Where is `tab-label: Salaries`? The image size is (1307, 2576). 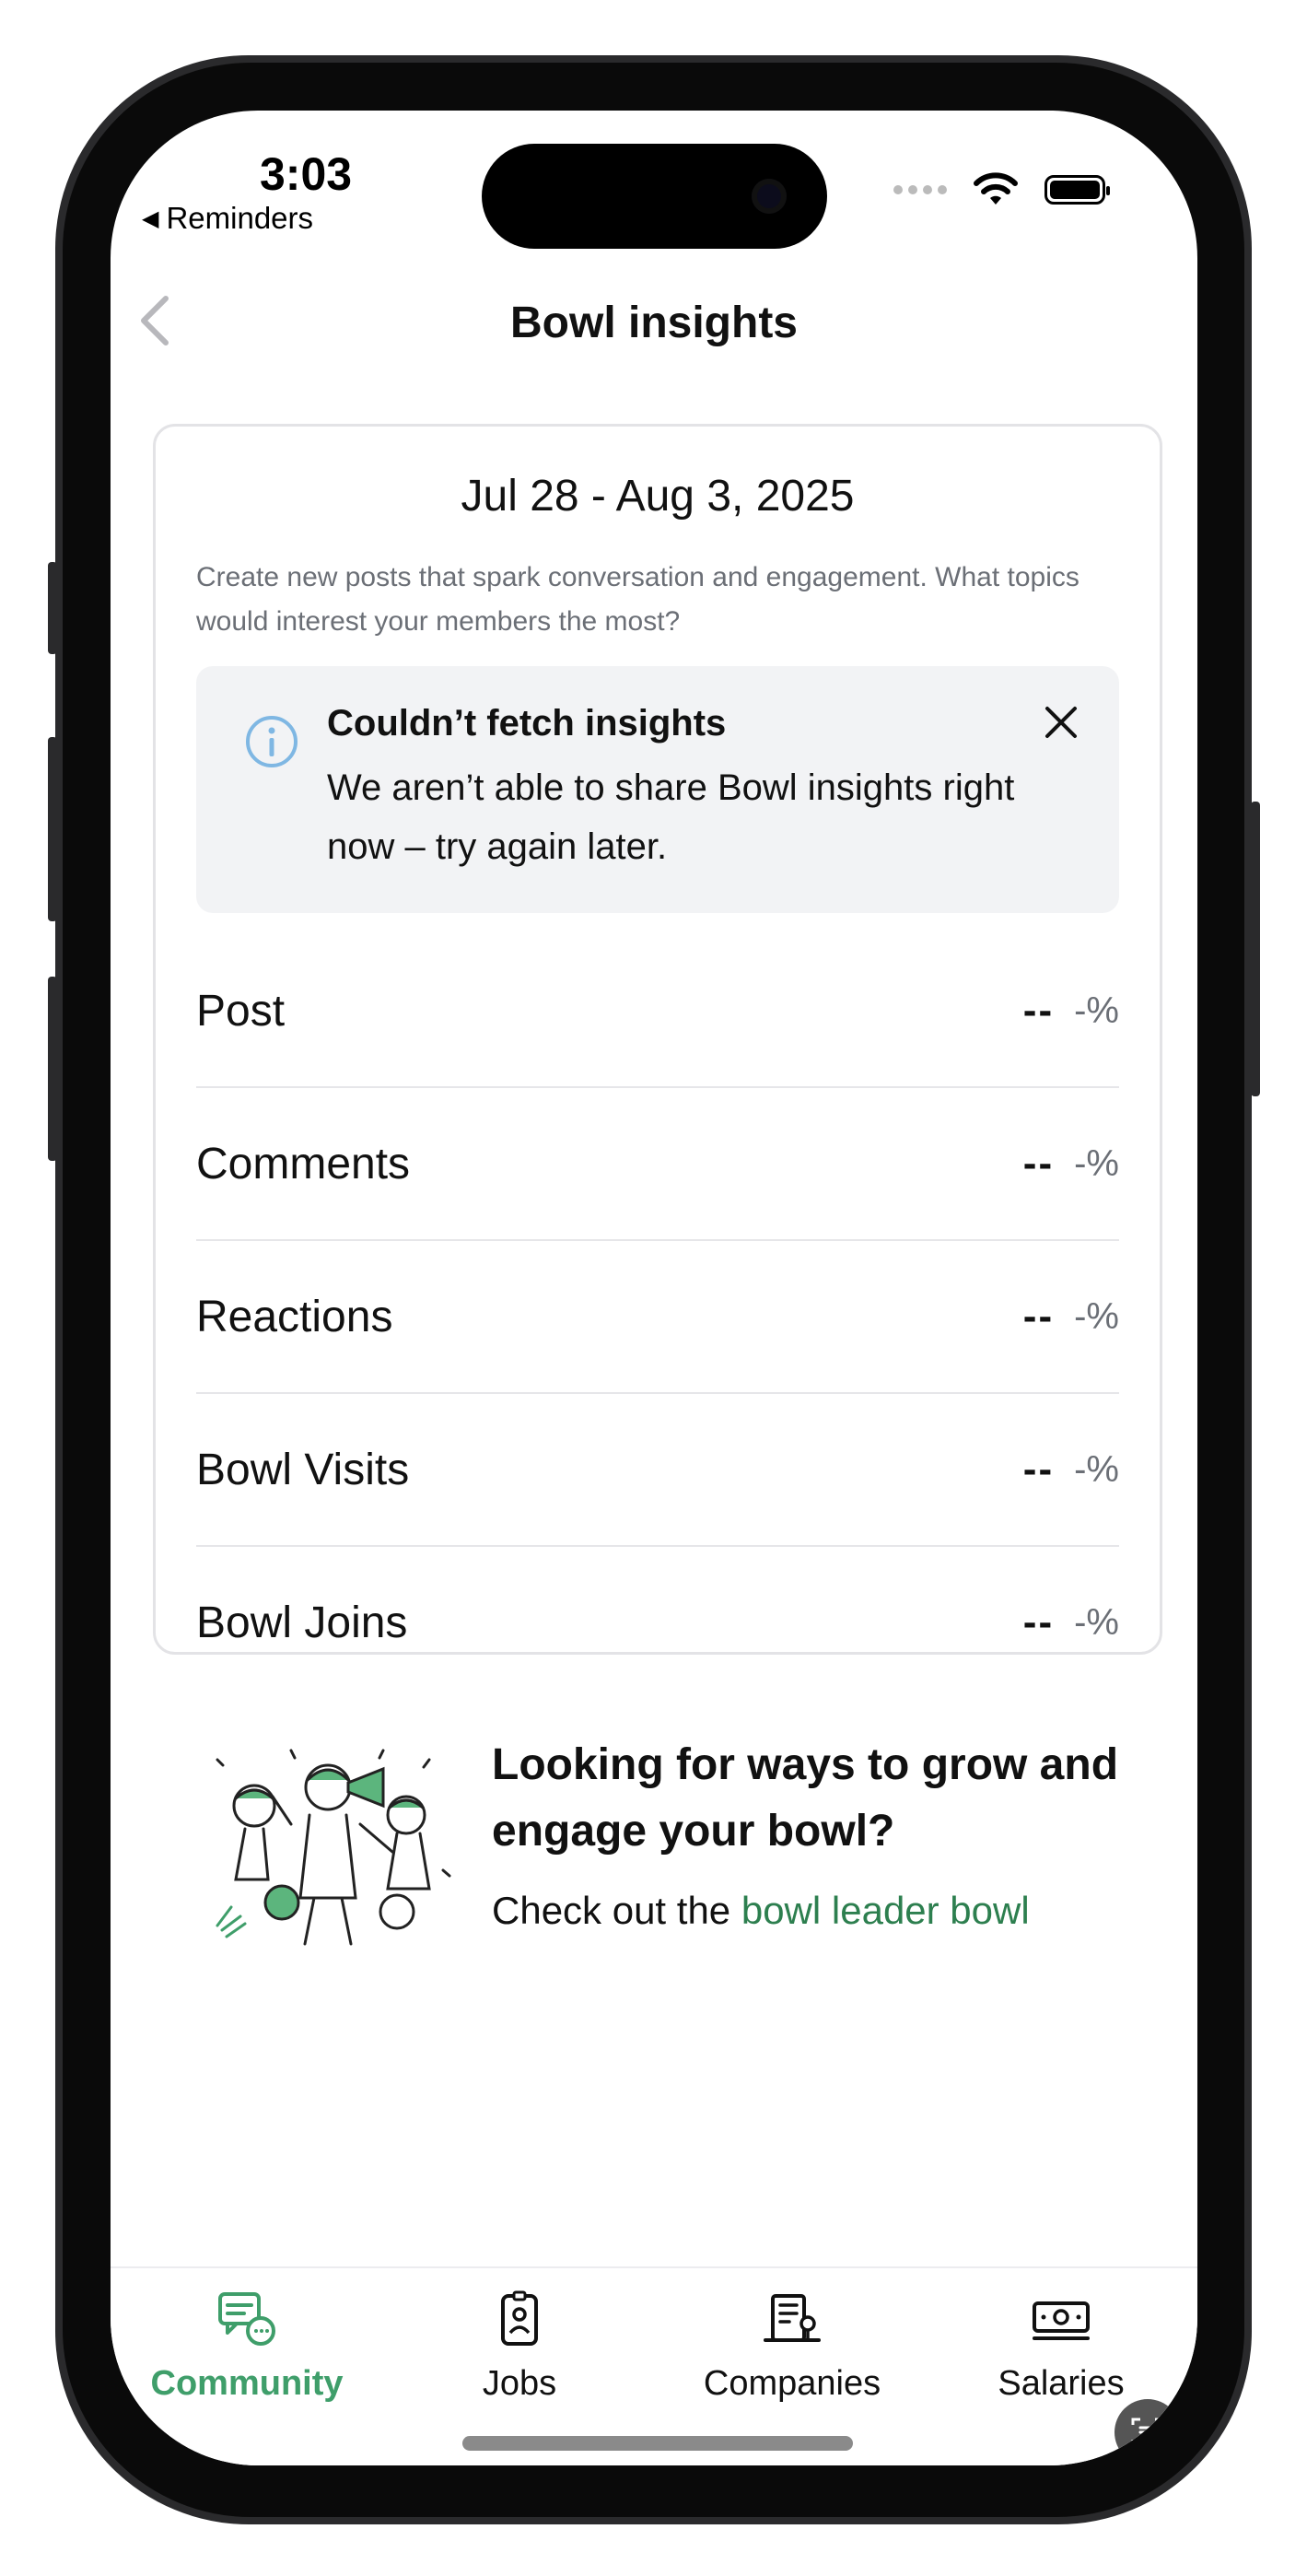
tab-label: Salaries is located at coordinates (1062, 2383).